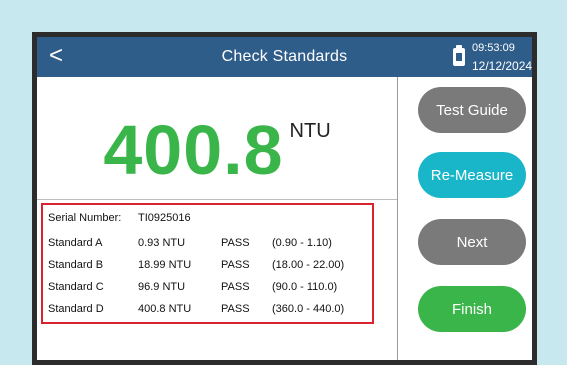 The width and height of the screenshot is (567, 365). What do you see at coordinates (472, 110) in the screenshot?
I see `test-guide-button: Test Guide` at bounding box center [472, 110].